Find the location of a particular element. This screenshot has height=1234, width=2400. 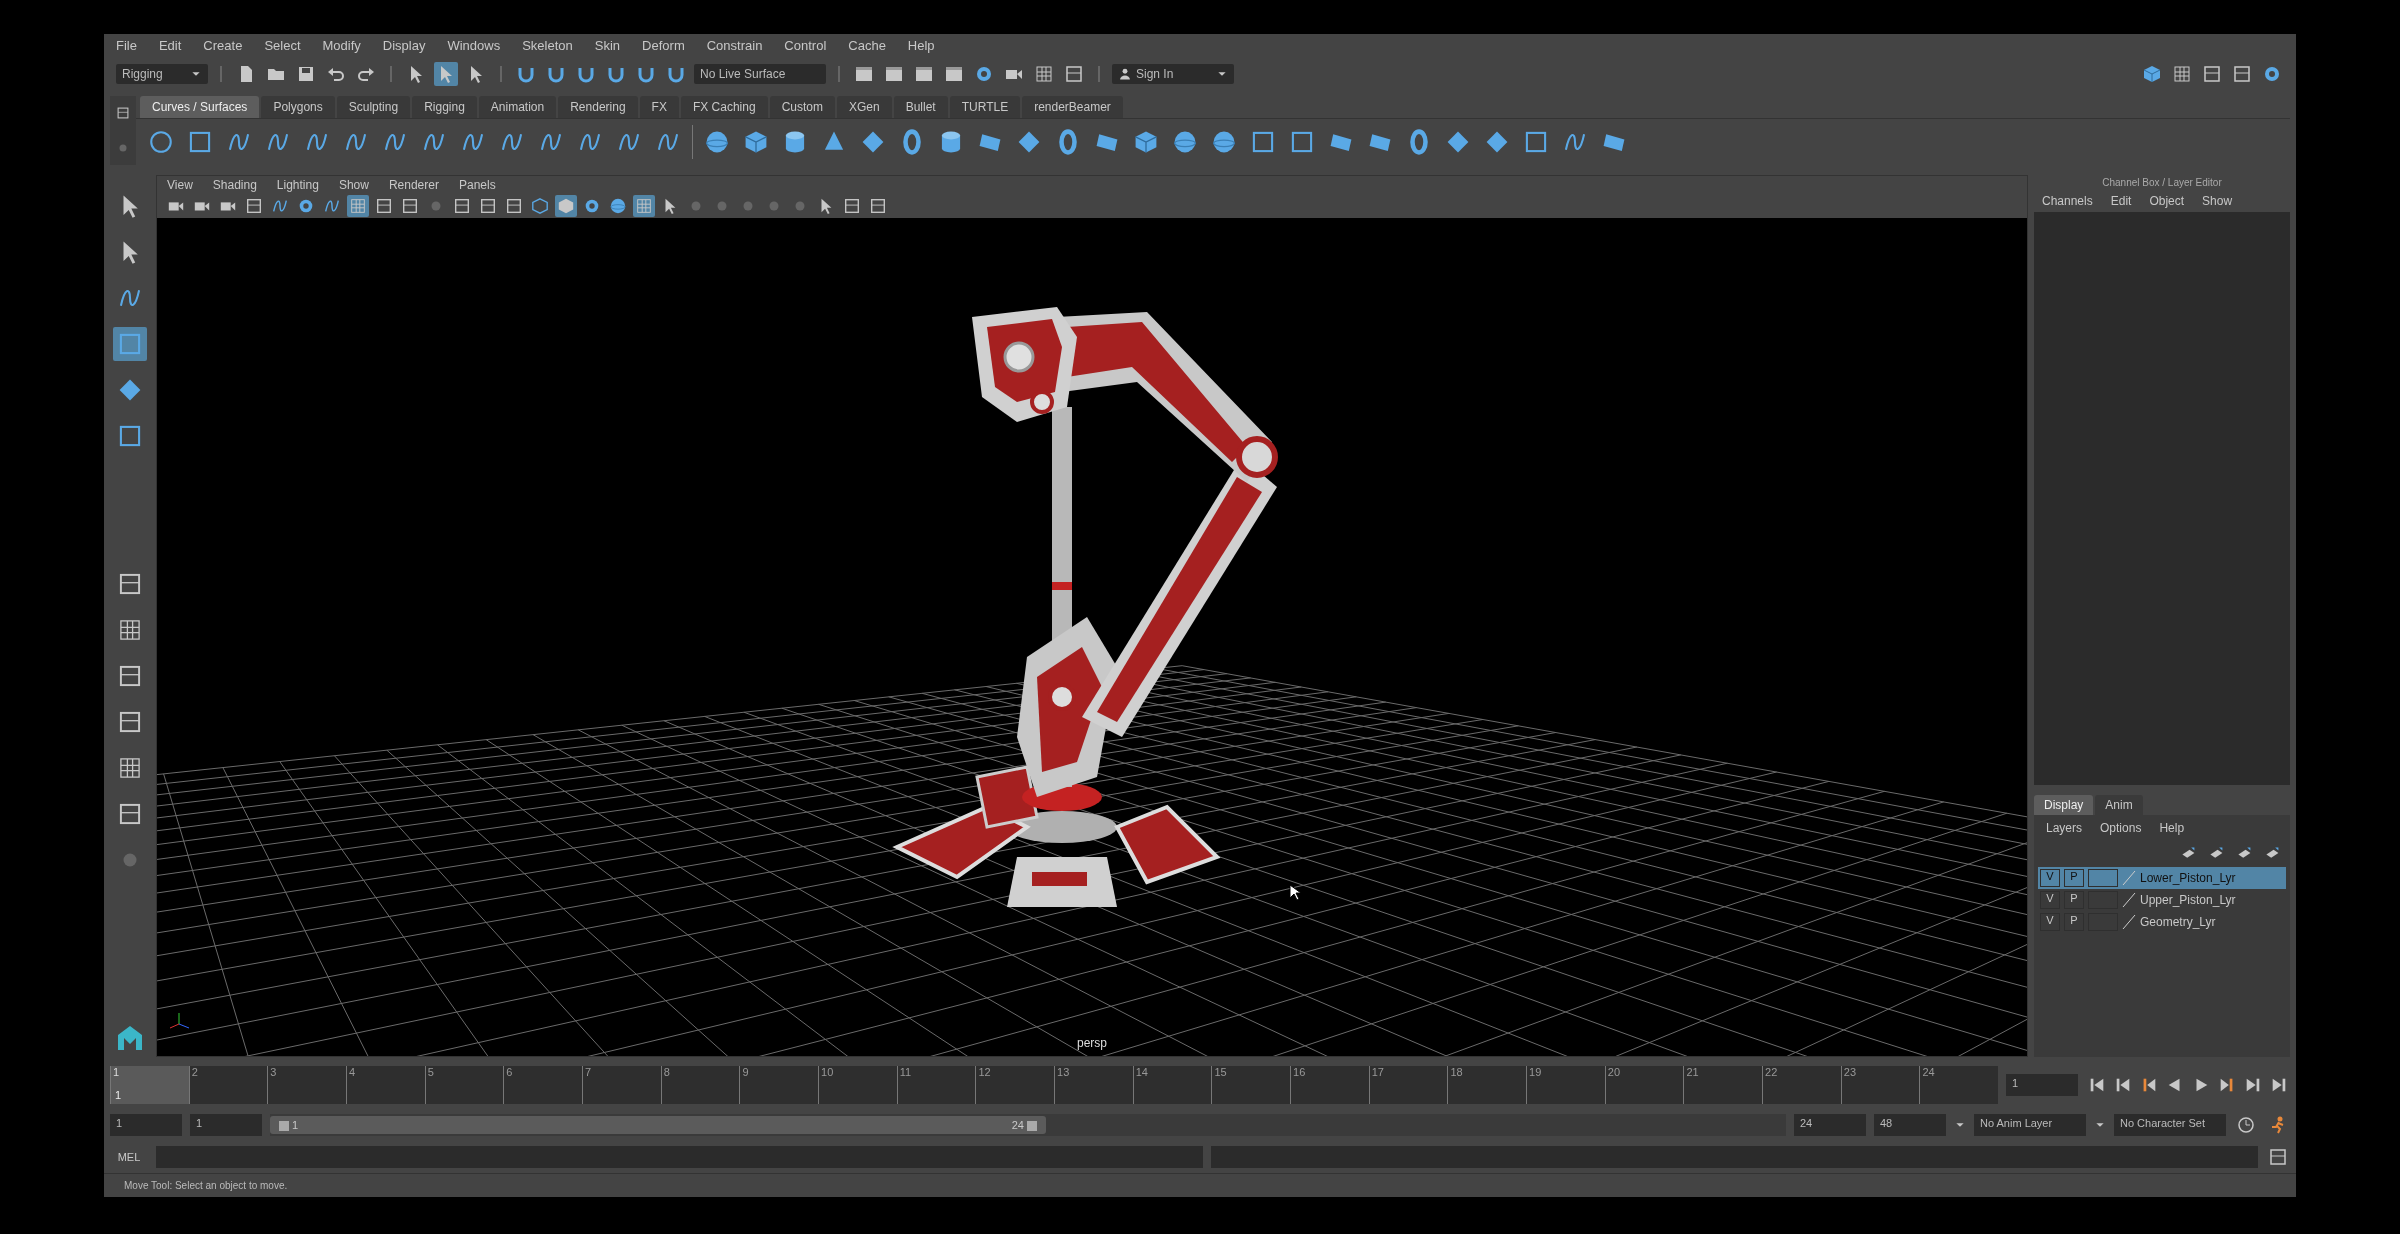

frame-number: 22 is located at coordinates (1771, 1072).